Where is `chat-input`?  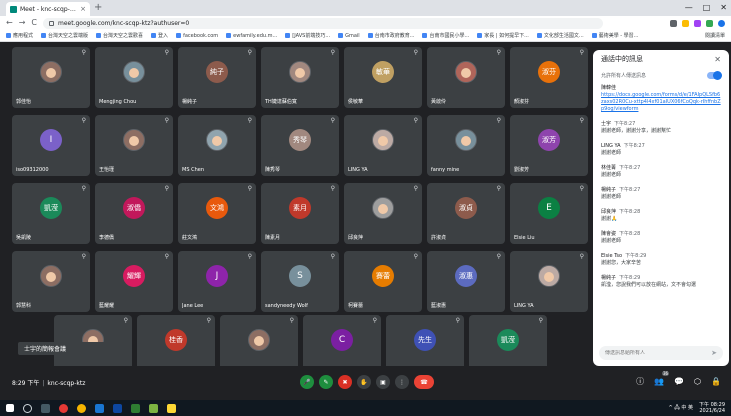 chat-input is located at coordinates (658, 353).